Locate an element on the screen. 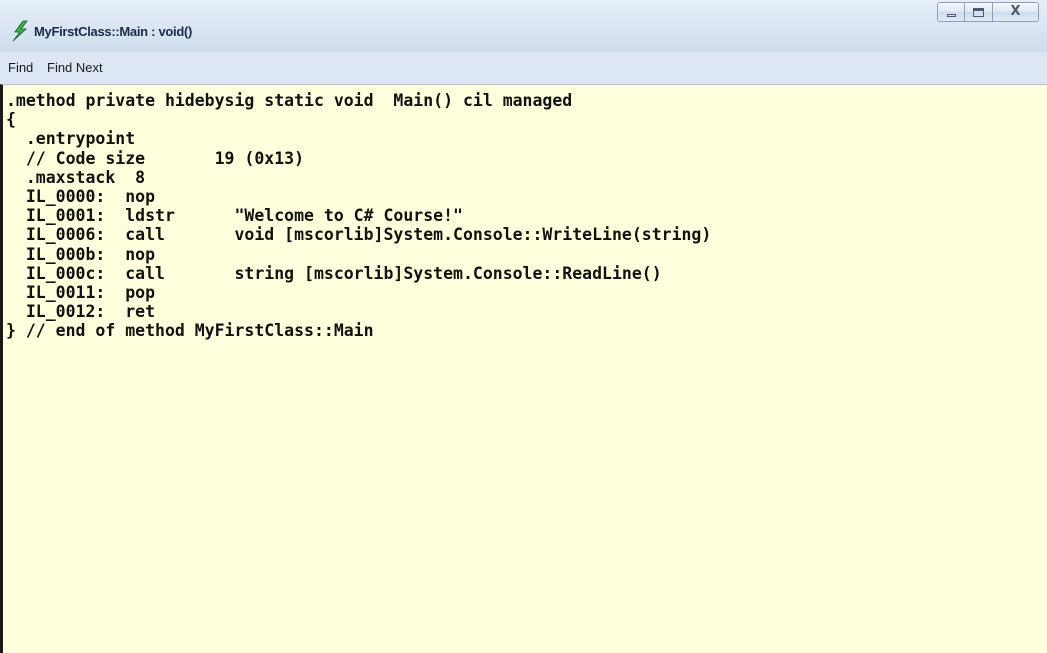 The width and height of the screenshot is (1047, 653). minimize-button is located at coordinates (951, 12).